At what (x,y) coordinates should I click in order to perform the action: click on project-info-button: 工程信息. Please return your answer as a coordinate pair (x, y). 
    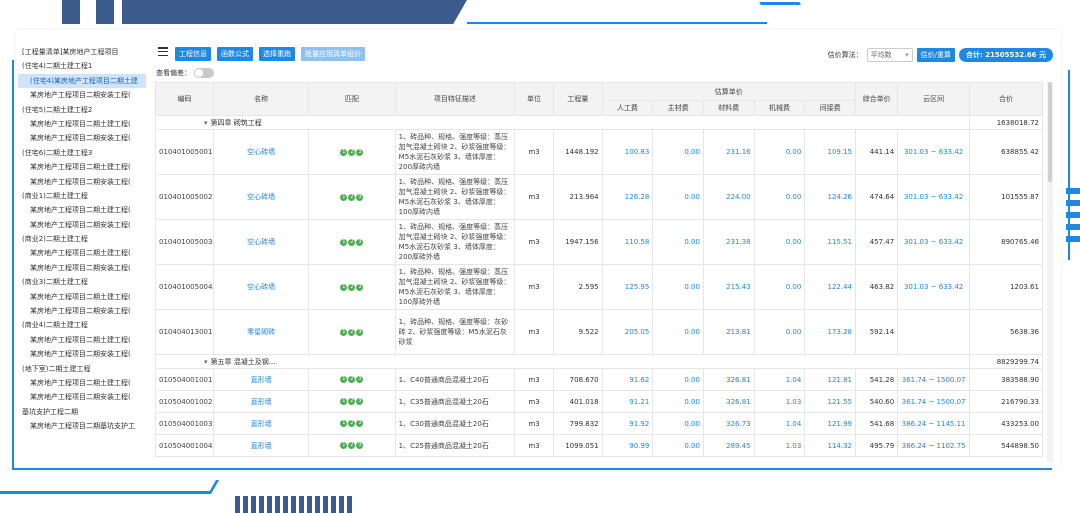
    Looking at the image, I should click on (193, 54).